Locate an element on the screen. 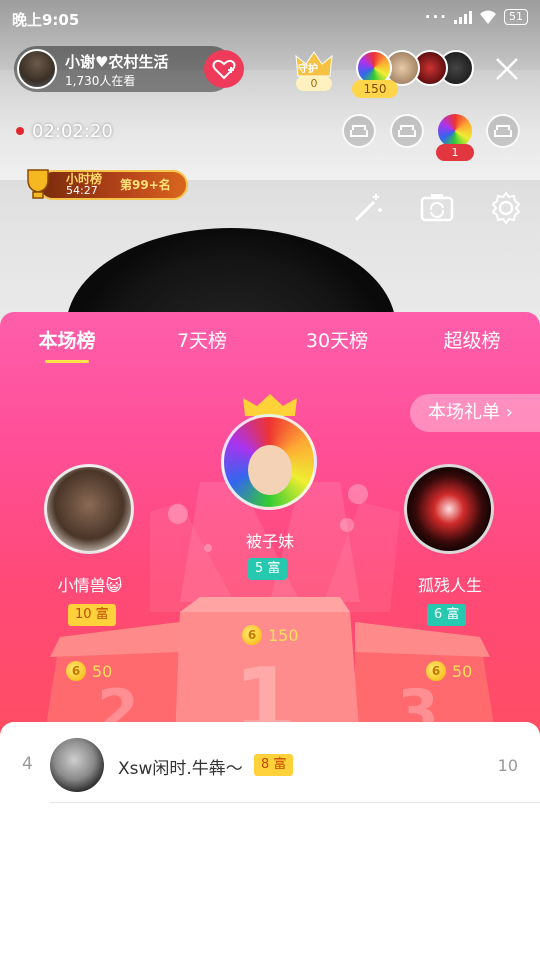  close-button is located at coordinates (507, 69).